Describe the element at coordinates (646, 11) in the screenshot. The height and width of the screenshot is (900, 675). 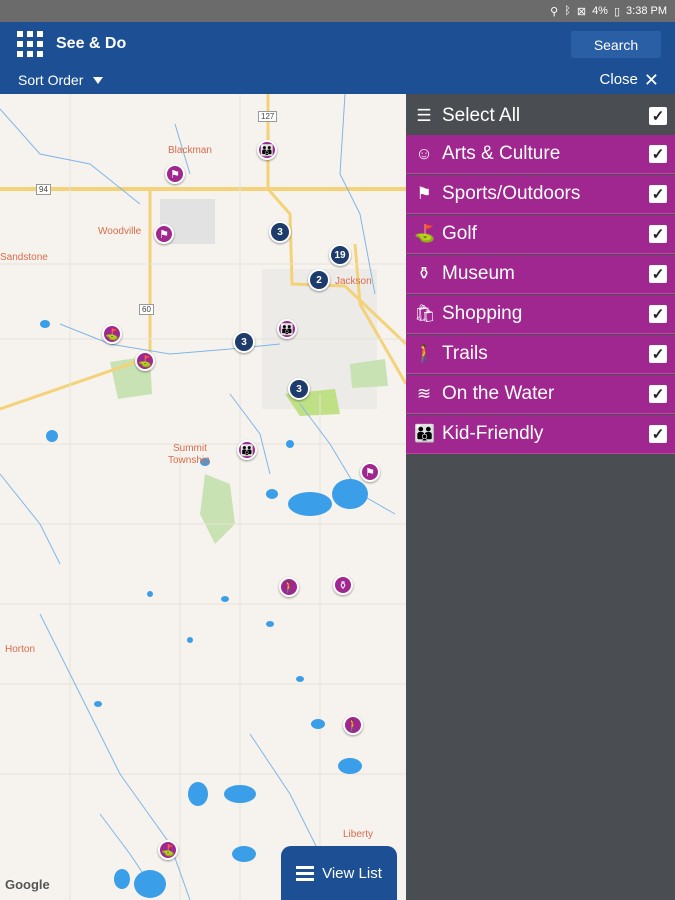
I see `clock: 3:38 PM` at that location.